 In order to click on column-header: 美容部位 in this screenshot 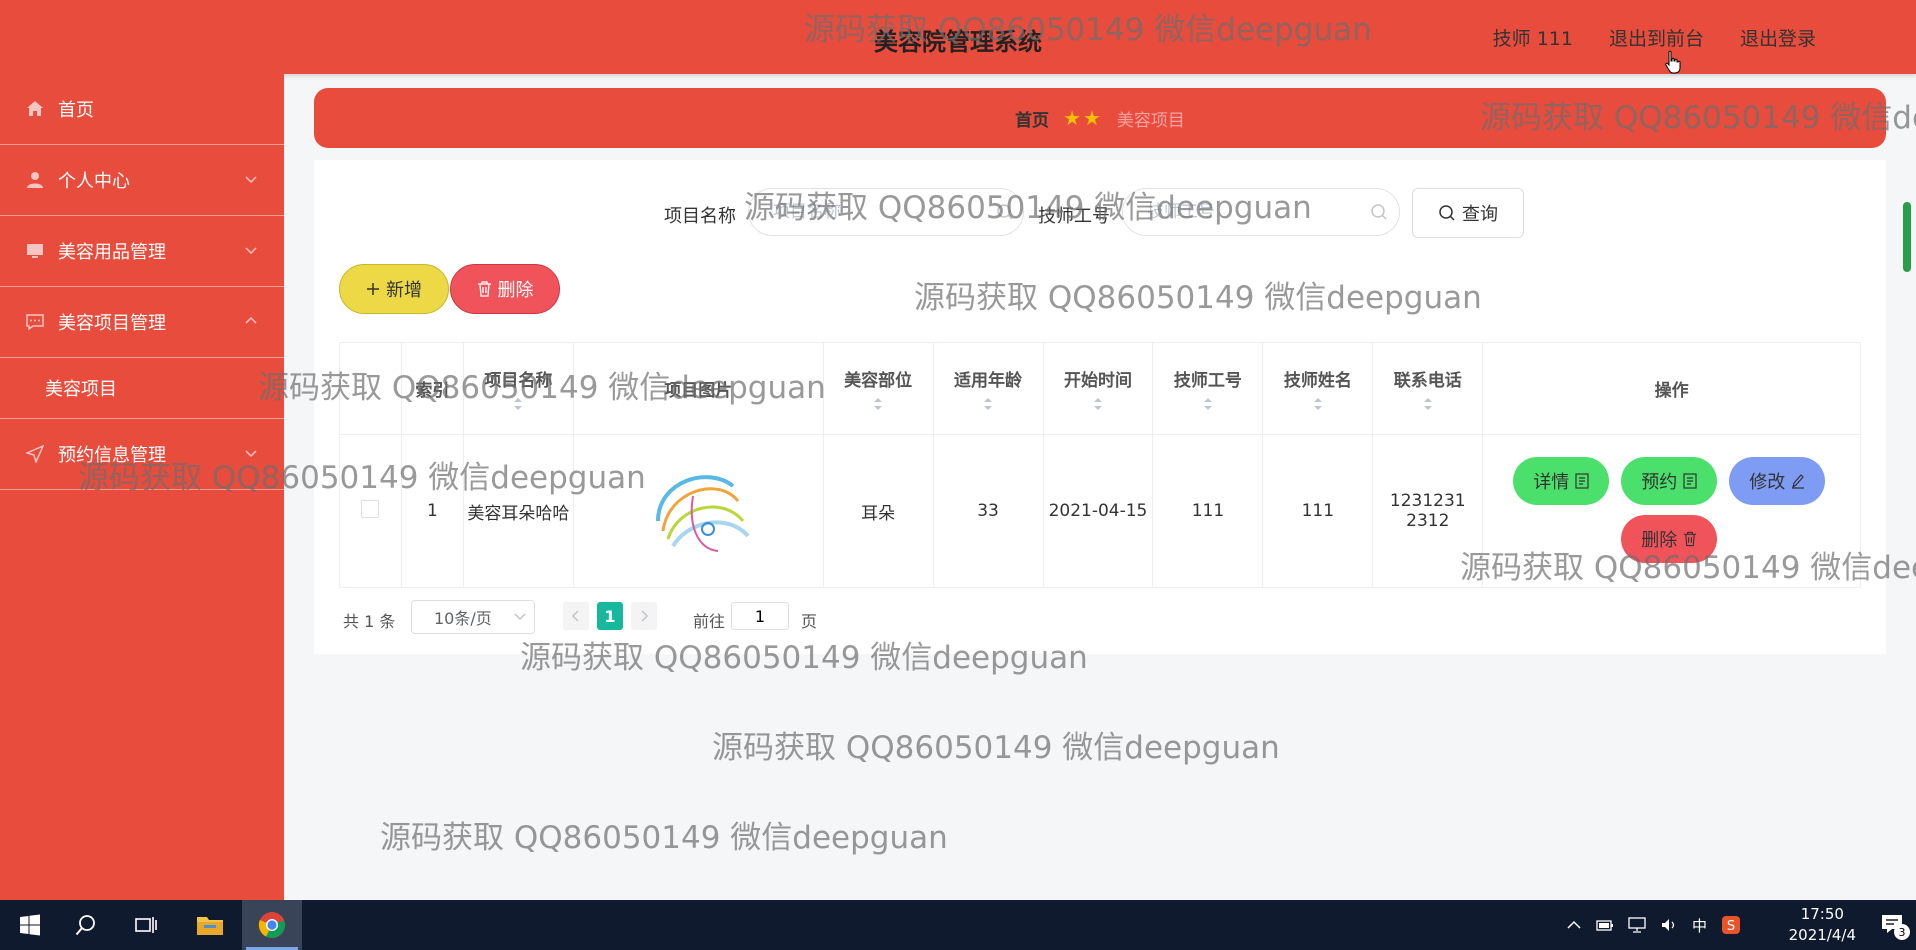, I will do `click(878, 388)`.